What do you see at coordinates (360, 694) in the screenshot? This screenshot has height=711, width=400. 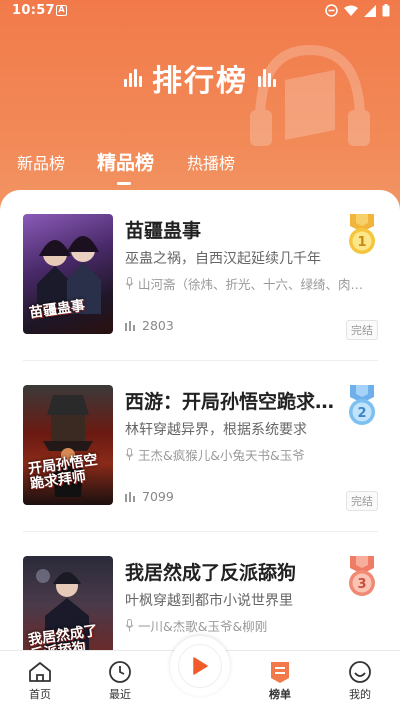 I see `nav-profile-label: 我的` at bounding box center [360, 694].